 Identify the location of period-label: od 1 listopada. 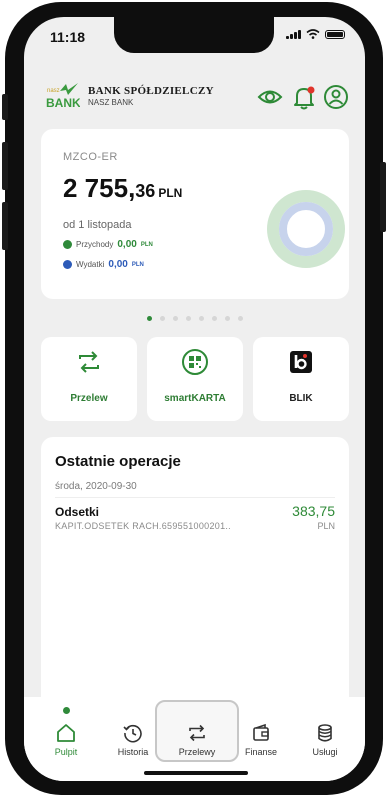
(97, 225).